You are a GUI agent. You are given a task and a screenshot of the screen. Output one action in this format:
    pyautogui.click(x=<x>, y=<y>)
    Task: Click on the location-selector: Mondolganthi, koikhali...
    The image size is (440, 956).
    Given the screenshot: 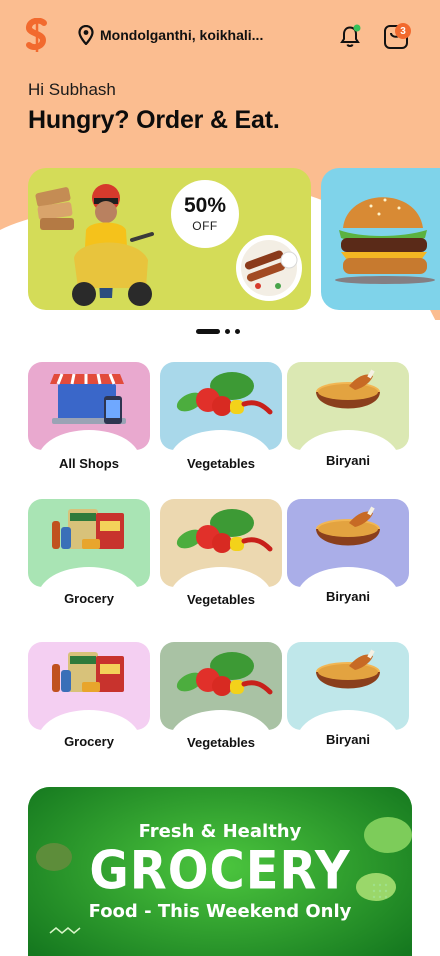 What is the action you would take?
    pyautogui.click(x=170, y=35)
    